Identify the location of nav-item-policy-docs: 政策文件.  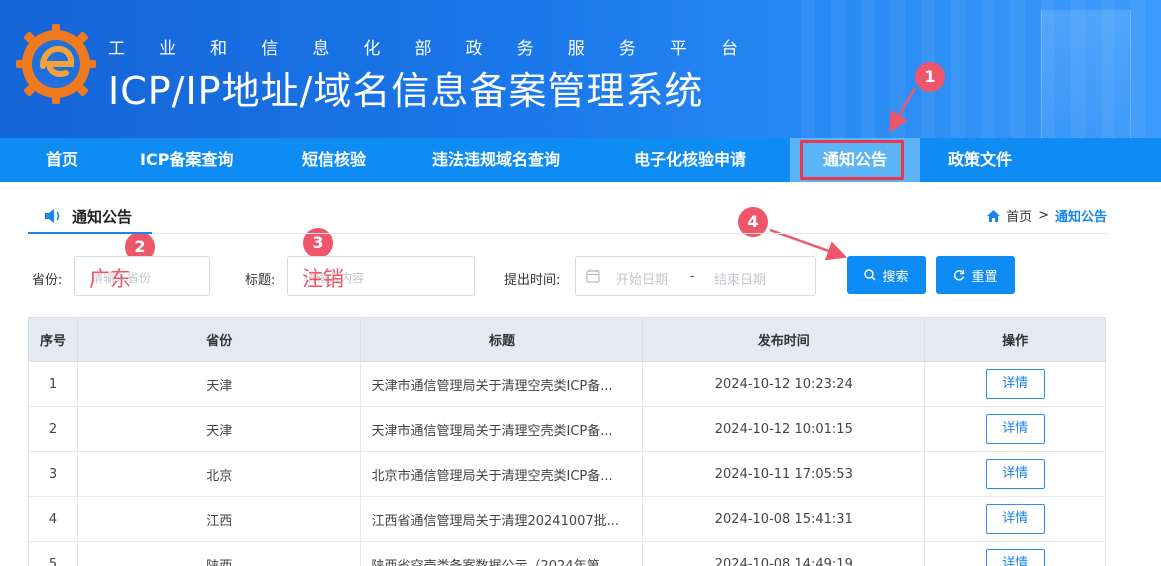
(980, 160).